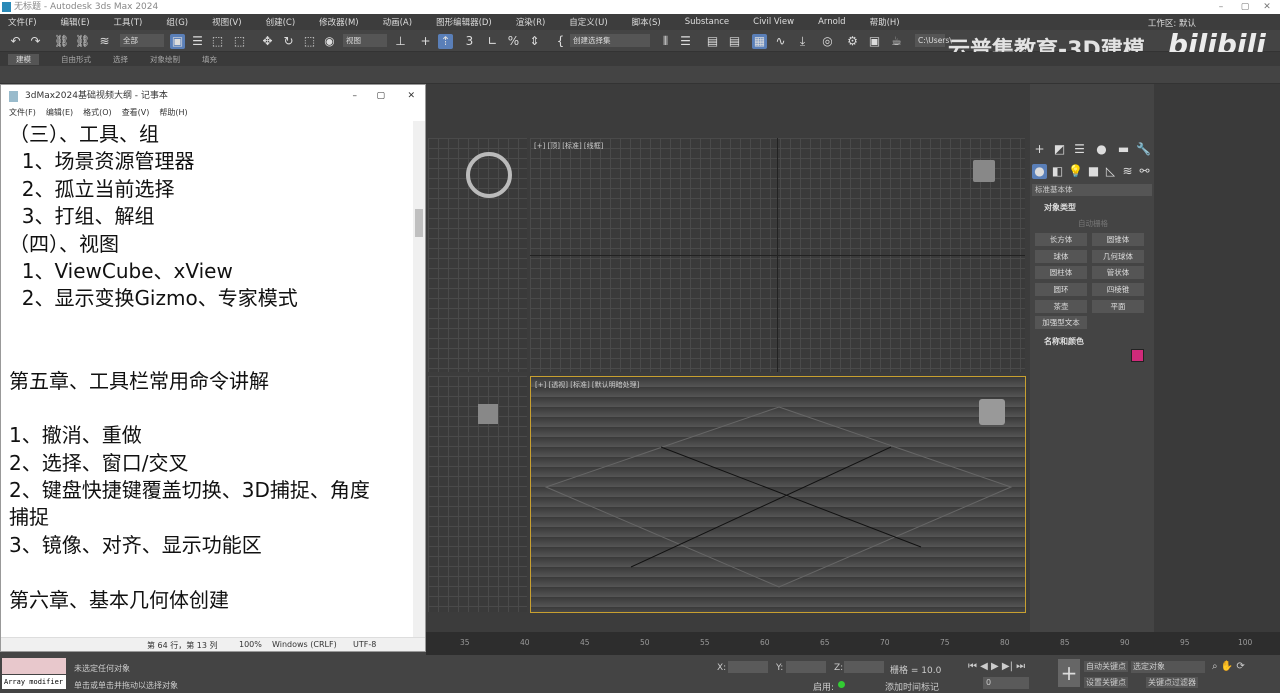 The image size is (1280, 693). Describe the element at coordinates (288, 41) in the screenshot. I see `rotate-icon: ↻` at that location.